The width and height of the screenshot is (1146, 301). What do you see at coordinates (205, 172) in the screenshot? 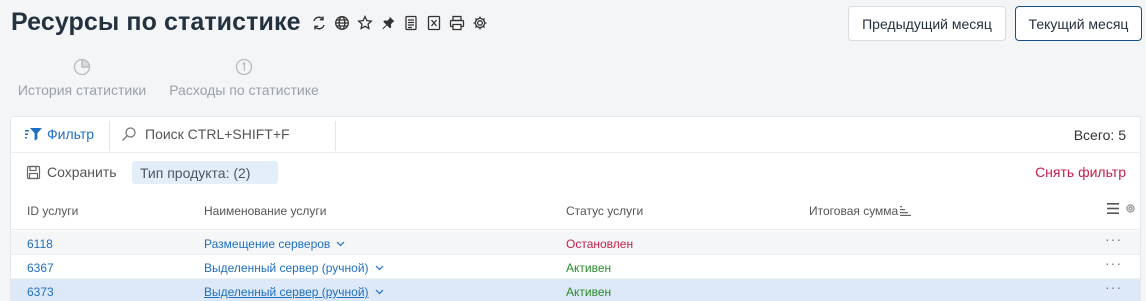
I see `filter-chip-product-type: Тип продукта: (2)` at bounding box center [205, 172].